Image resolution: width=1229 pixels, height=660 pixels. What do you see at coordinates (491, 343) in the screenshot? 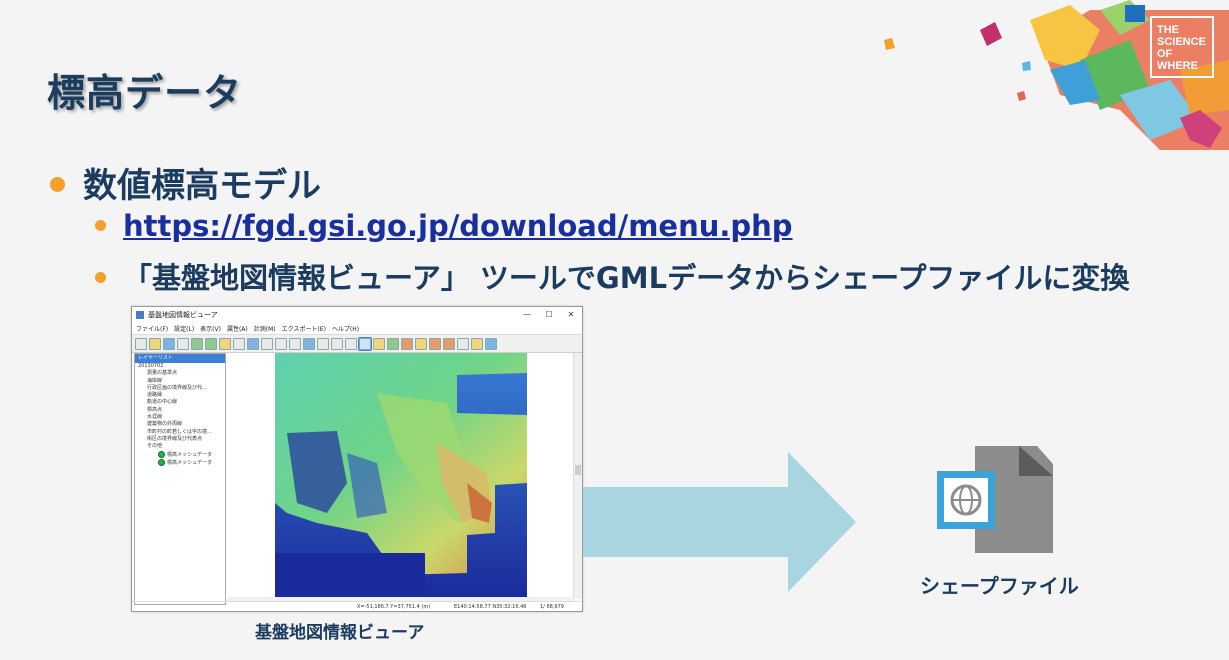
I see `about-icon` at bounding box center [491, 343].